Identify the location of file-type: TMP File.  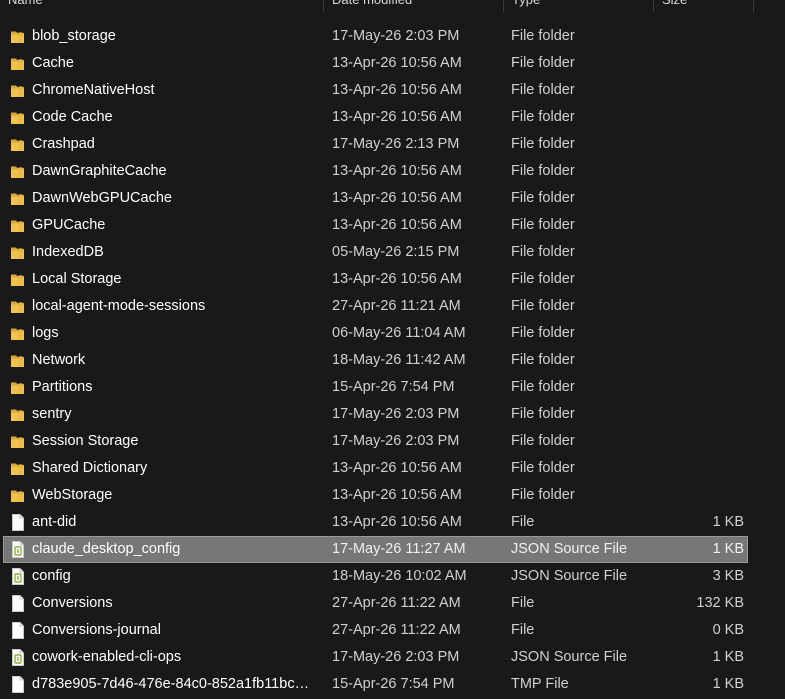
(540, 684).